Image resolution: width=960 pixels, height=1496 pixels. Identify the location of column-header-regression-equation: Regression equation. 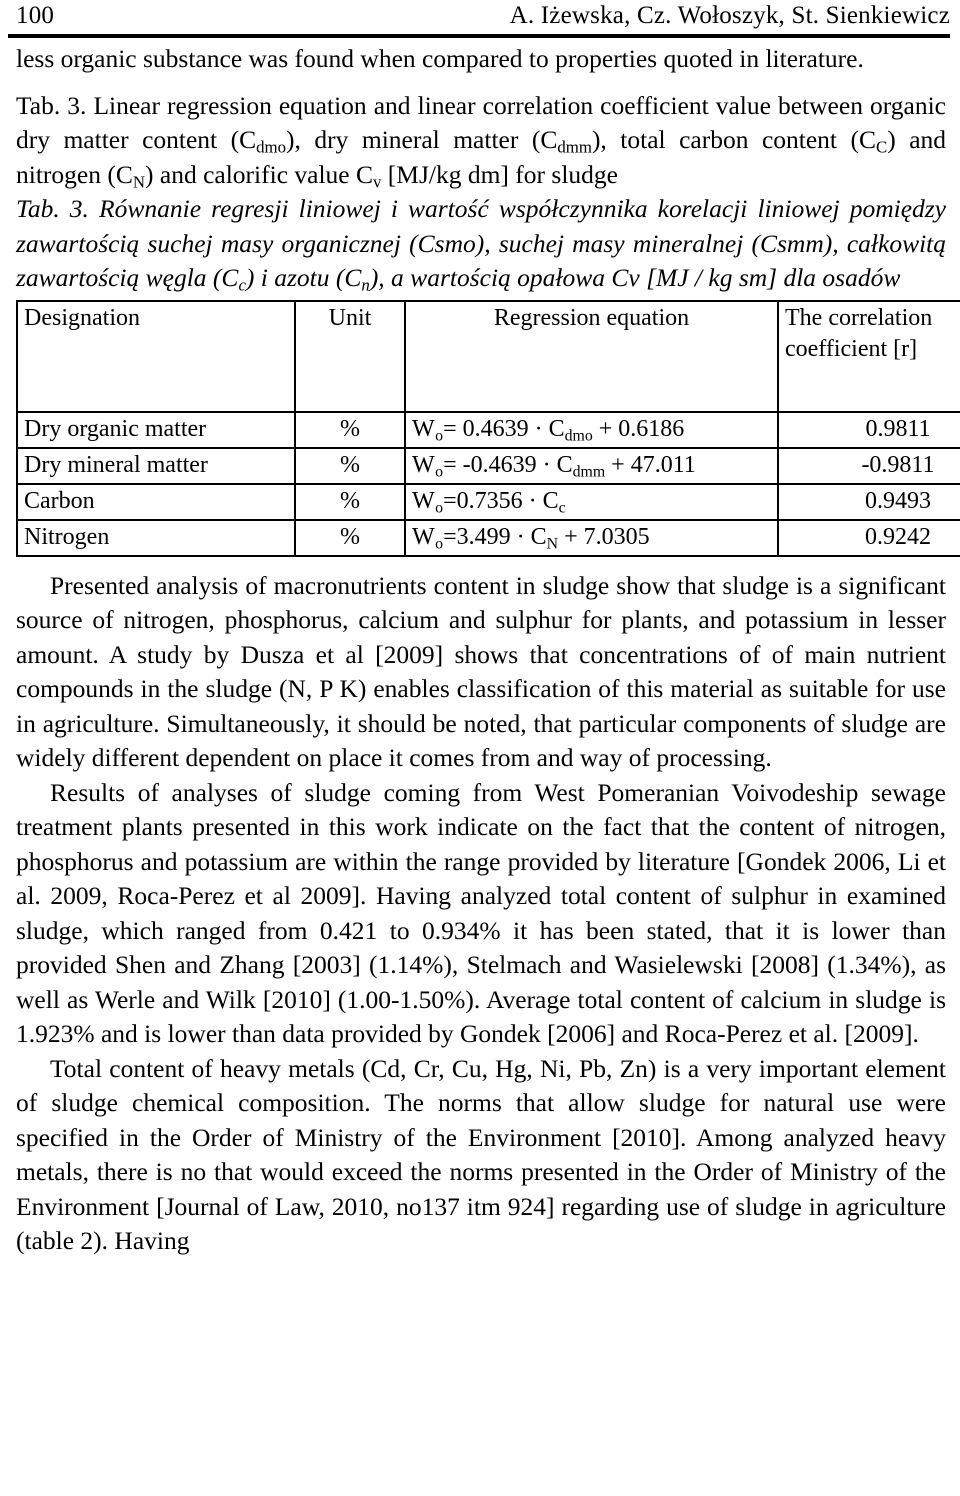
(591, 356).